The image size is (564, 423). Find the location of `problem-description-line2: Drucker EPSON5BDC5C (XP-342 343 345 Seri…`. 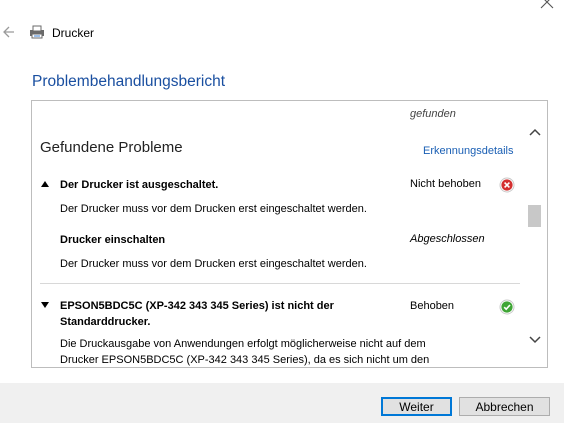

problem-description-line2: Drucker EPSON5BDC5C (XP-342 343 345 Seri… is located at coordinates (245, 360).